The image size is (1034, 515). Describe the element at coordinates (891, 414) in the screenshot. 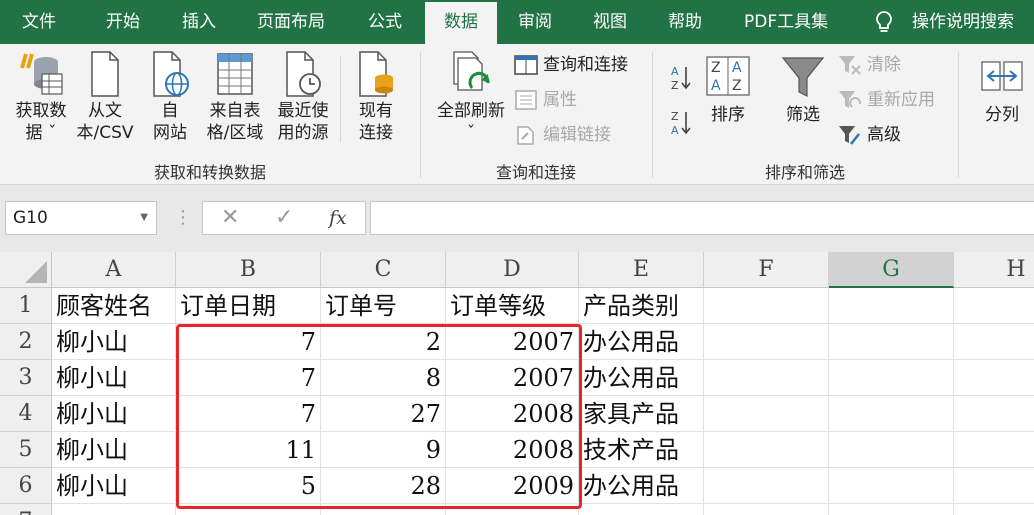

I see `cell-g4` at that location.